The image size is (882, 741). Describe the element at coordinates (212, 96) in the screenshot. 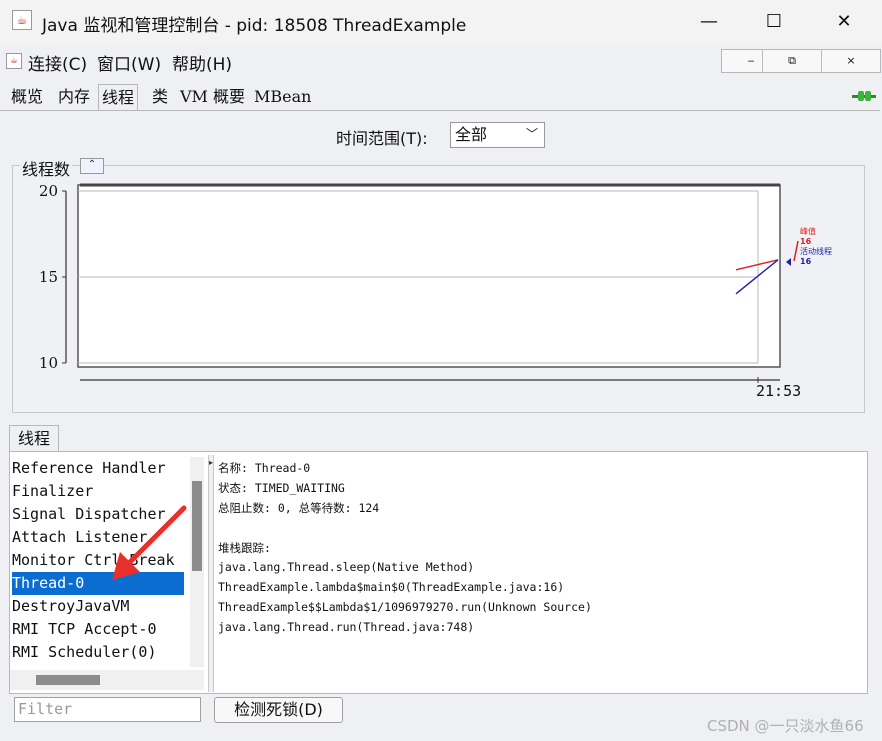

I see `tab-vm-summary: VM 概要` at that location.